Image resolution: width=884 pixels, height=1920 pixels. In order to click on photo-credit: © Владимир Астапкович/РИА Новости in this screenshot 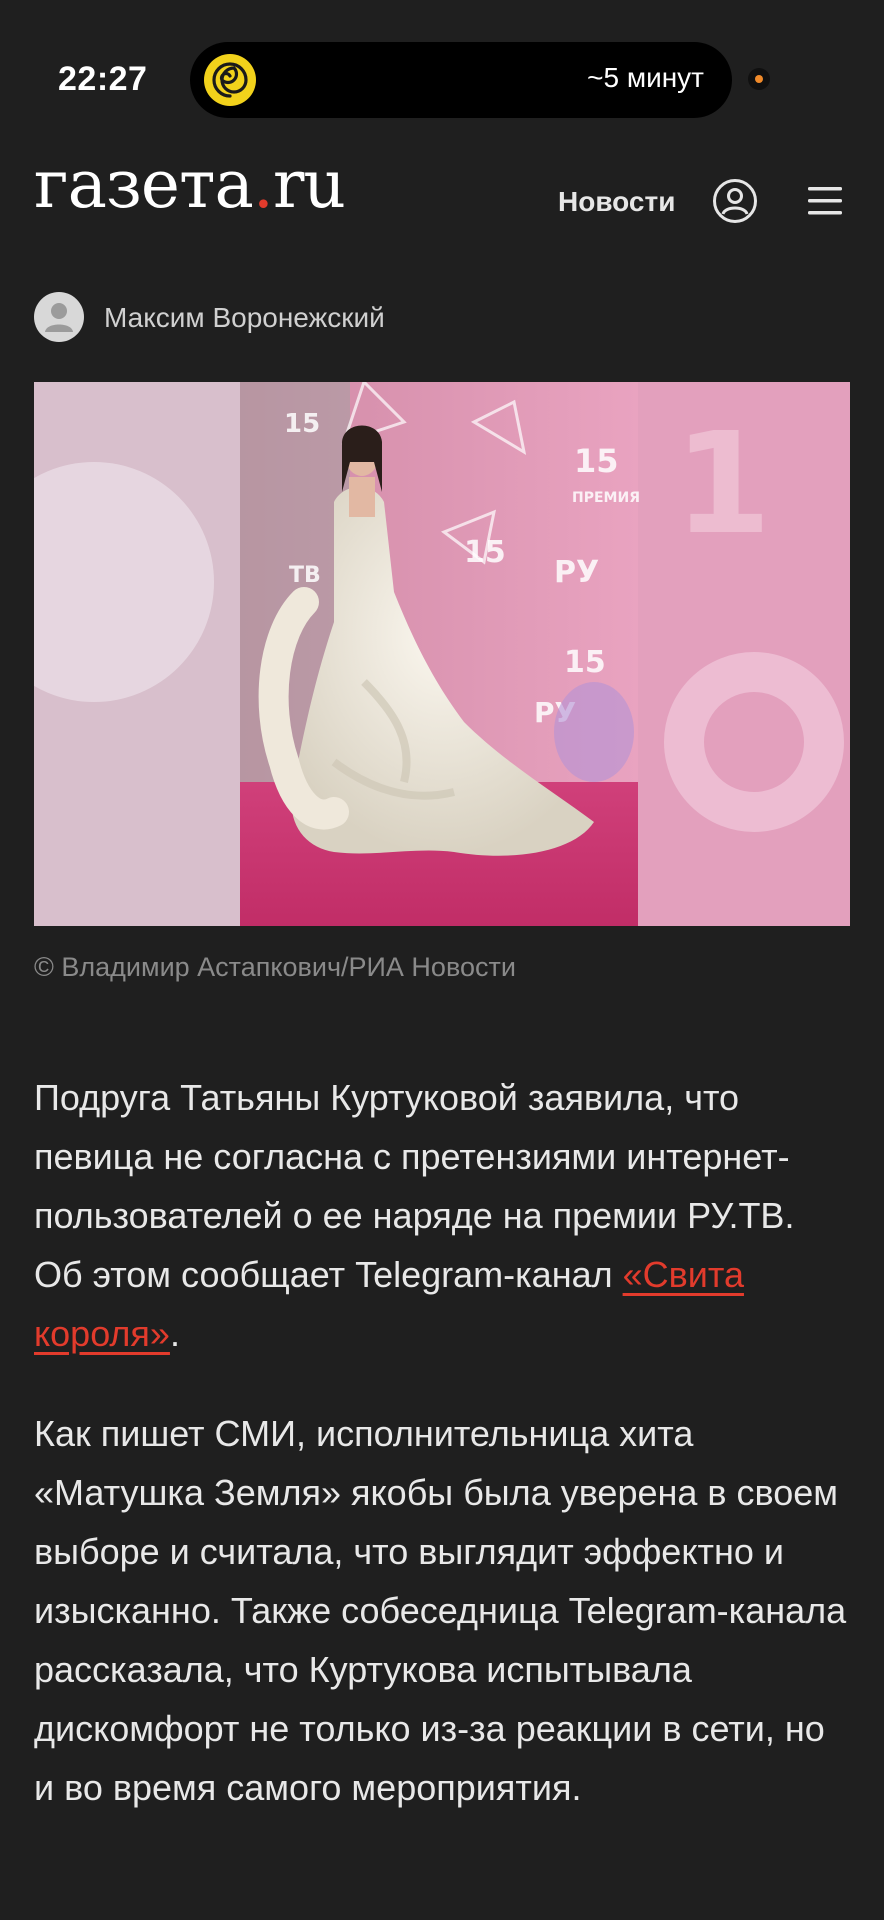, I will do `click(275, 967)`.